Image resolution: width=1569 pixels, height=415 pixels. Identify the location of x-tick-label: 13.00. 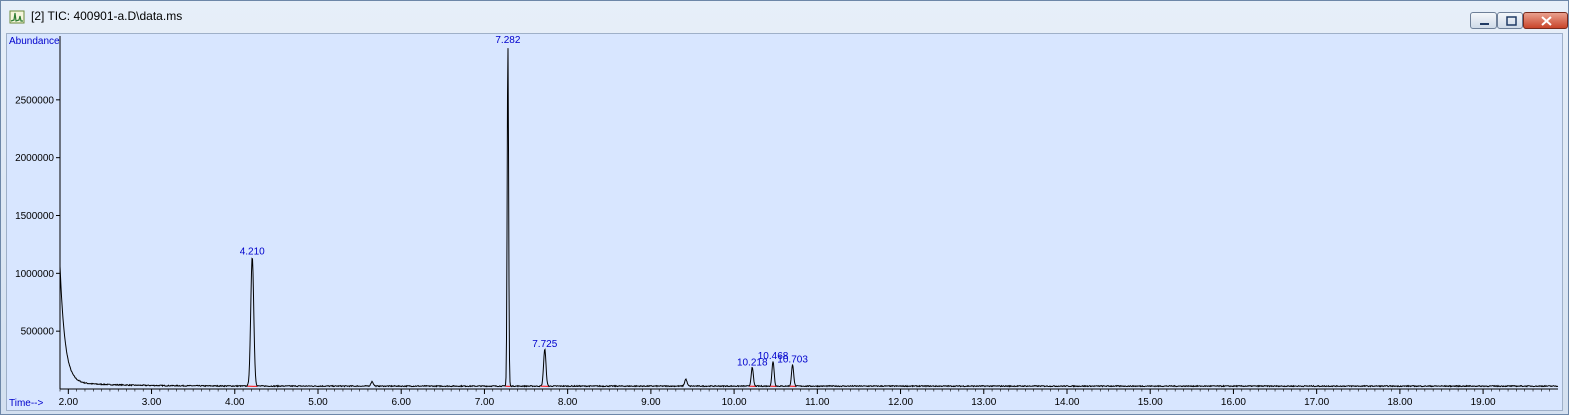
(983, 402).